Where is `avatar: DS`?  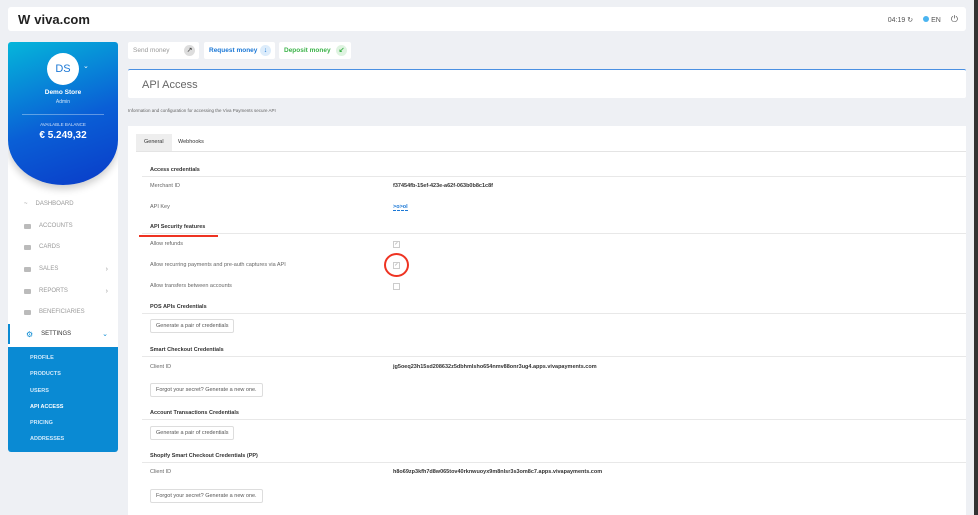
avatar: DS is located at coordinates (63, 69).